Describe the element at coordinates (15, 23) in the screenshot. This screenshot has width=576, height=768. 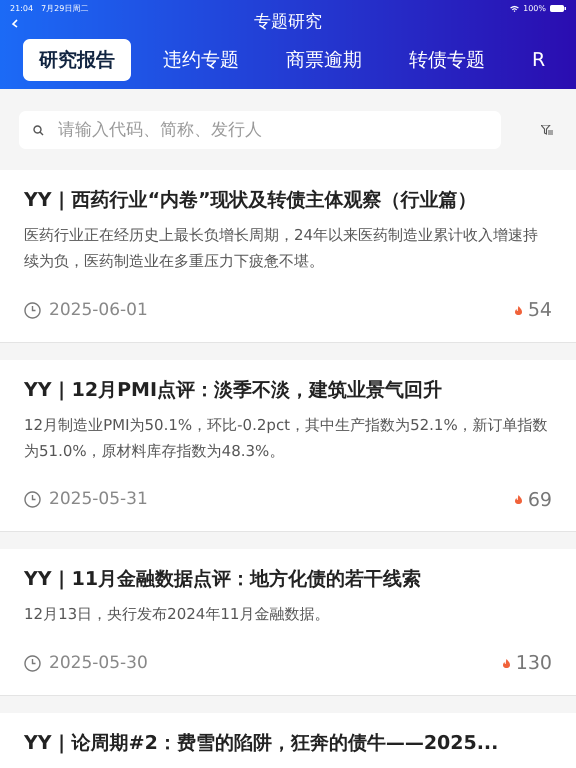
I see `back-icon` at that location.